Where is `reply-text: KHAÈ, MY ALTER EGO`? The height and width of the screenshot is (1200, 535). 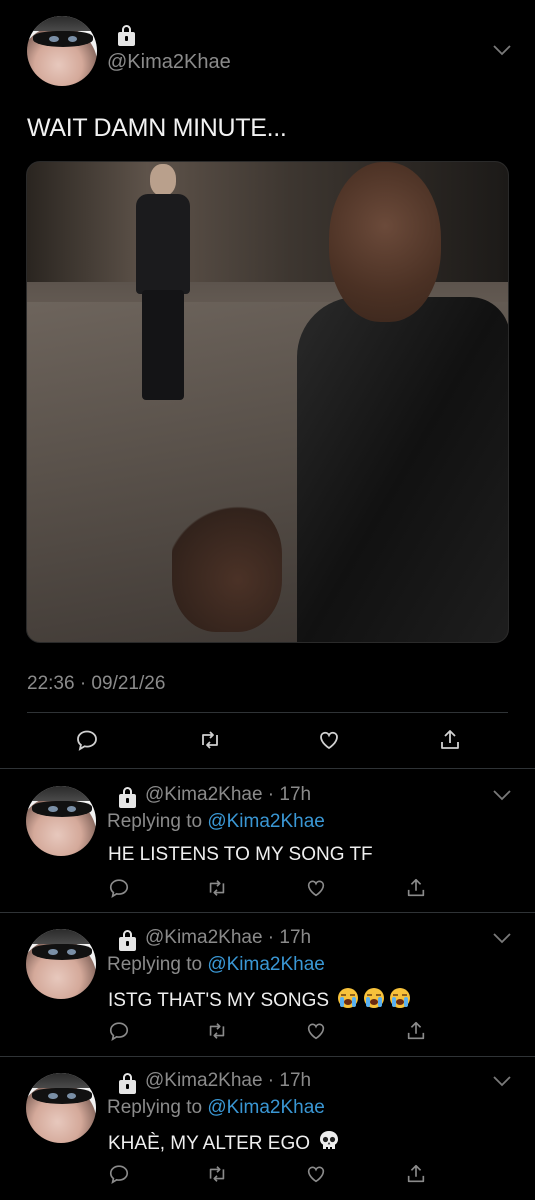 reply-text: KHAÈ, MY ALTER EGO is located at coordinates (209, 1143).